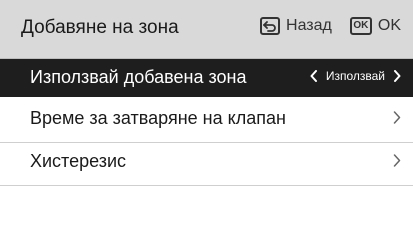  I want to click on selected-value: Използвай, so click(355, 76).